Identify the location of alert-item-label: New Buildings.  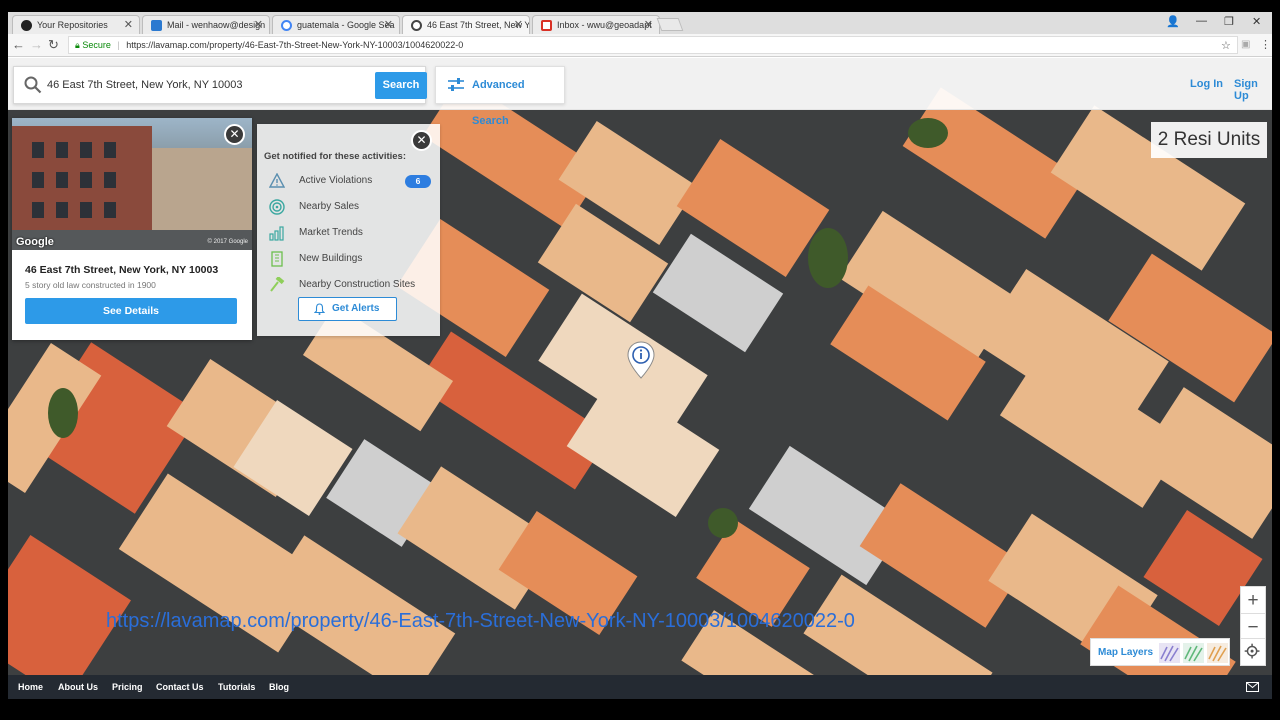
(331, 258).